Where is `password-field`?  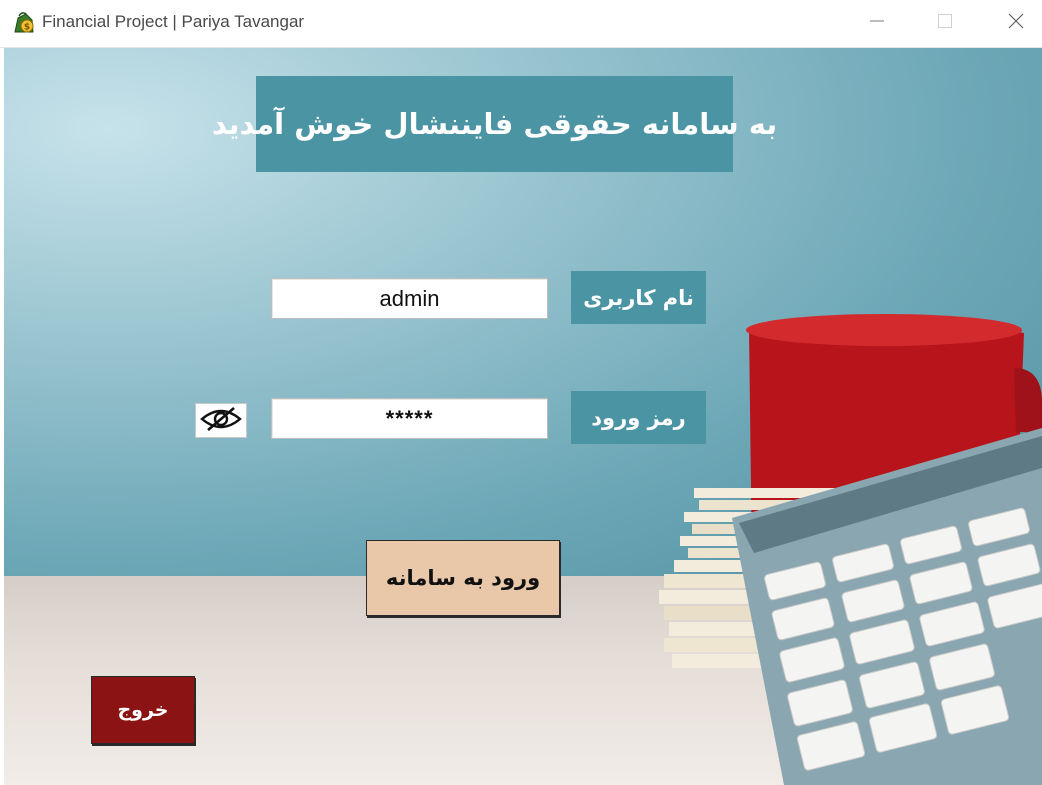 password-field is located at coordinates (409, 418).